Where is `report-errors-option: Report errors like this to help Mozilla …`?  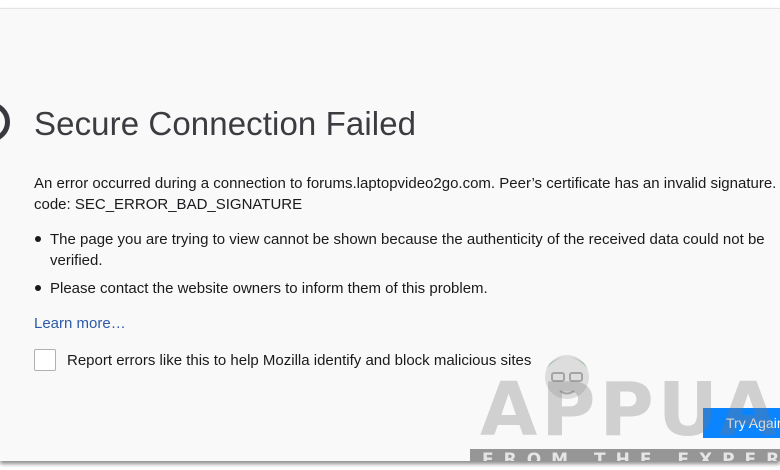
report-errors-option: Report errors like this to help Mozilla … is located at coordinates (282, 360).